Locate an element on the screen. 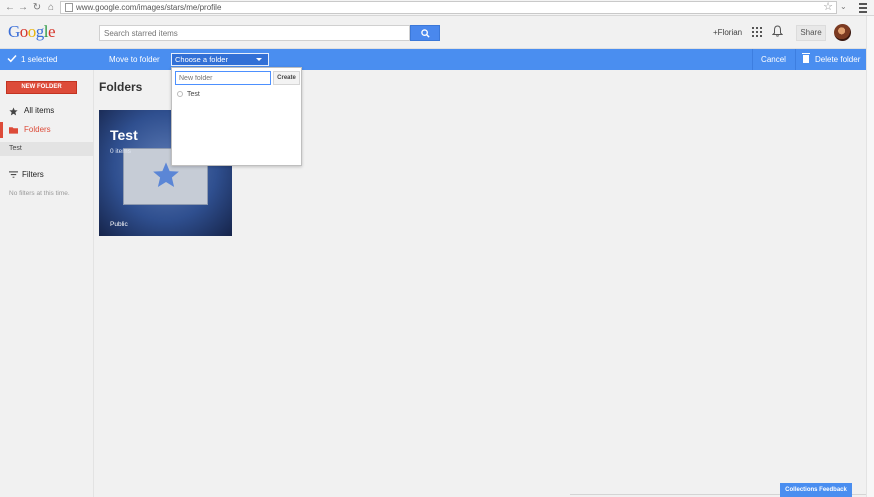 The height and width of the screenshot is (497, 874). dropdown-folder-item: Test is located at coordinates (188, 95).